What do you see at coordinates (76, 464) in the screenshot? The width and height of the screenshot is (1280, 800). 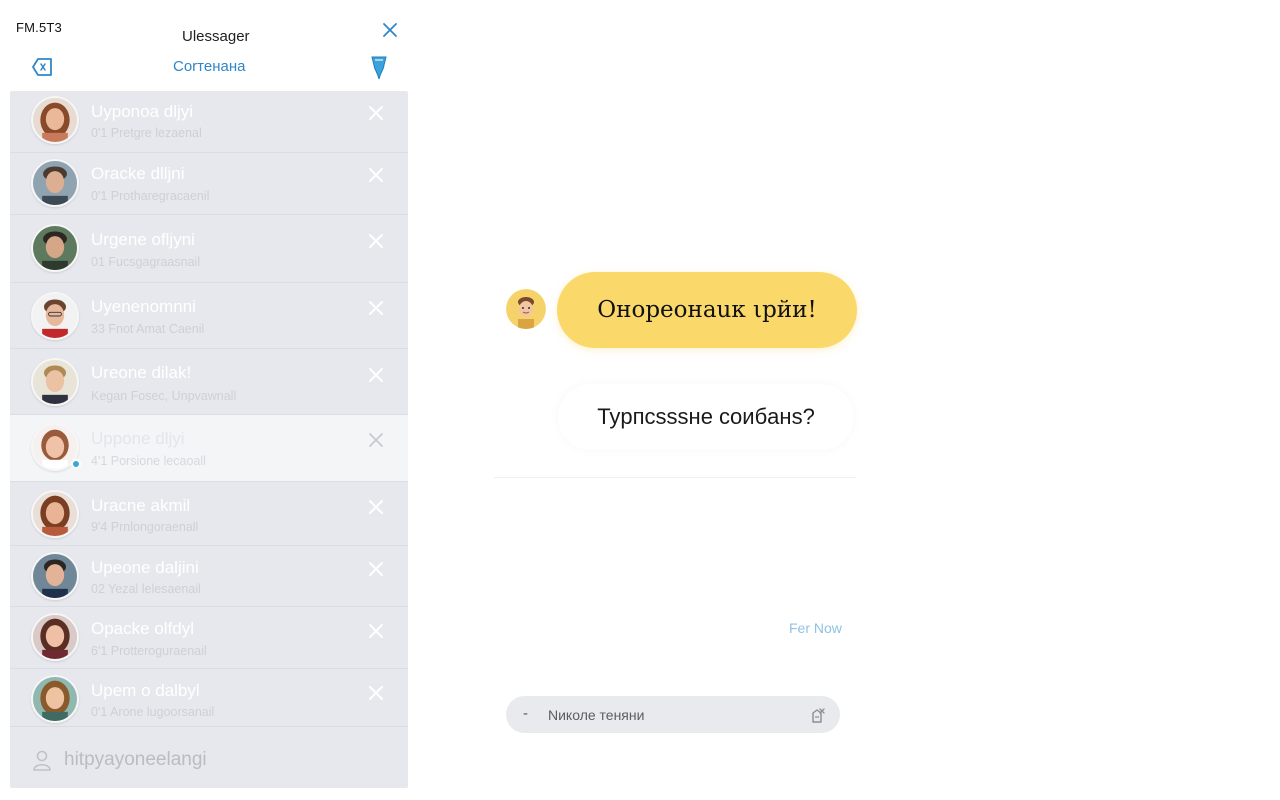 I see `online-indicator` at bounding box center [76, 464].